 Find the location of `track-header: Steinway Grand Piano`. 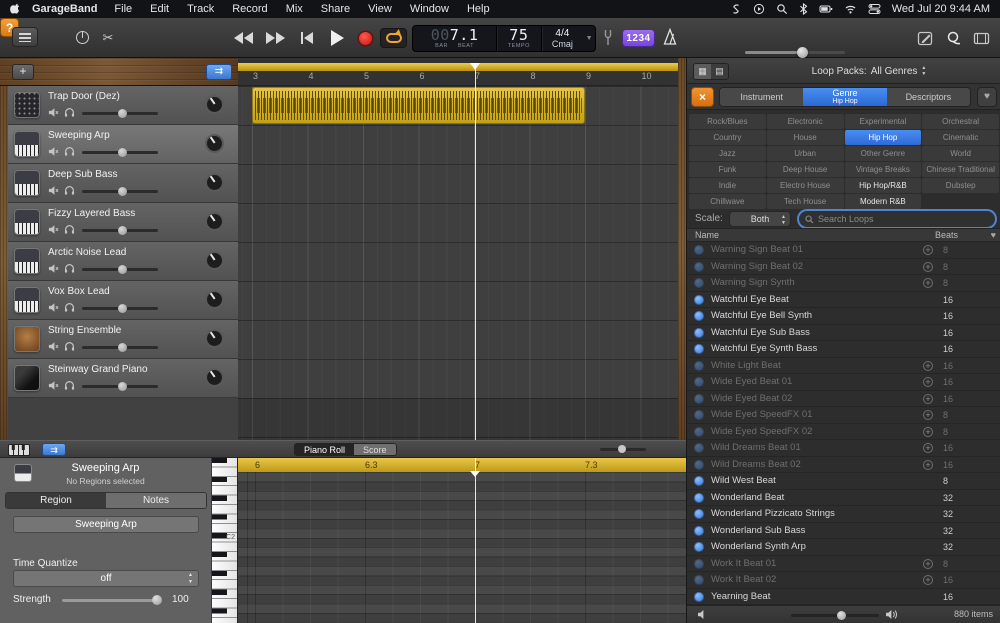

track-header: Steinway Grand Piano is located at coordinates (123, 378).